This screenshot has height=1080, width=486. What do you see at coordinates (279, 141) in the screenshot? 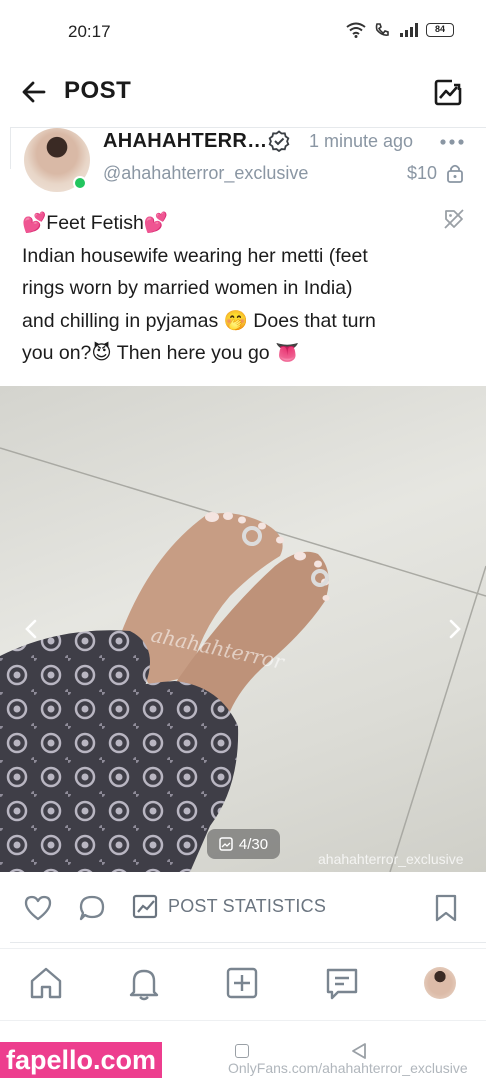
I see `verified-icon` at bounding box center [279, 141].